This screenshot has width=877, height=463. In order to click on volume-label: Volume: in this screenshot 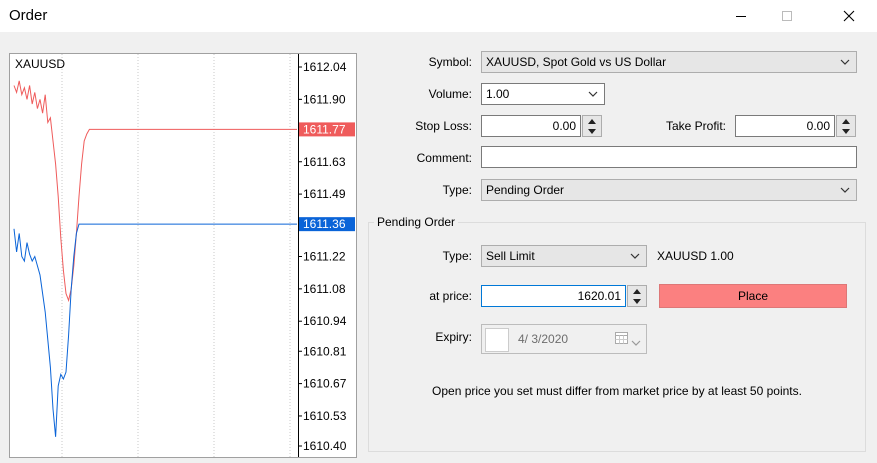, I will do `click(450, 94)`.